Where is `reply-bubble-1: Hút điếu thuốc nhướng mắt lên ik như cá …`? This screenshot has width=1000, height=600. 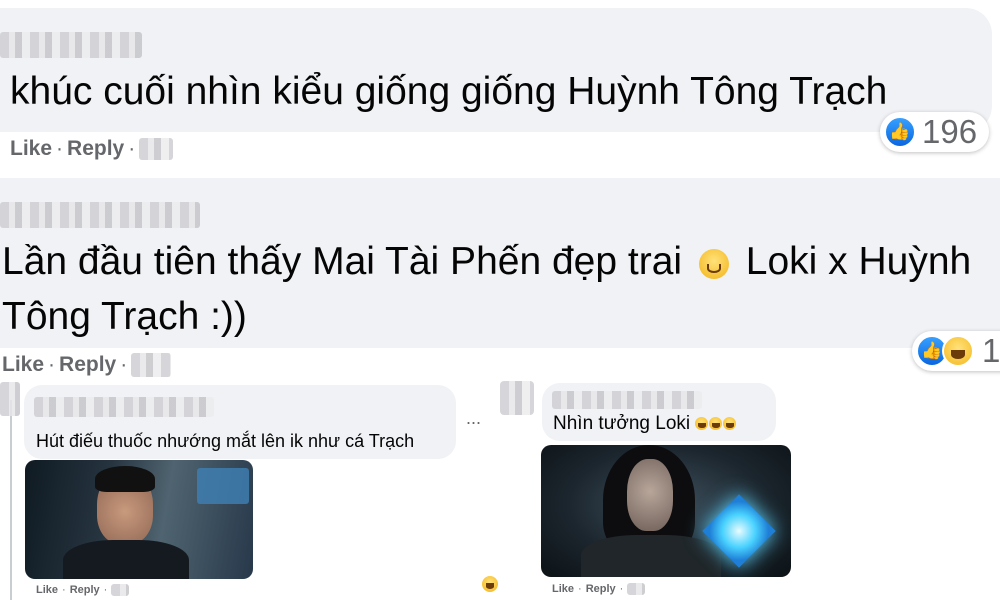
reply-bubble-1: Hút điếu thuốc nhướng mắt lên ik như cá … is located at coordinates (240, 422).